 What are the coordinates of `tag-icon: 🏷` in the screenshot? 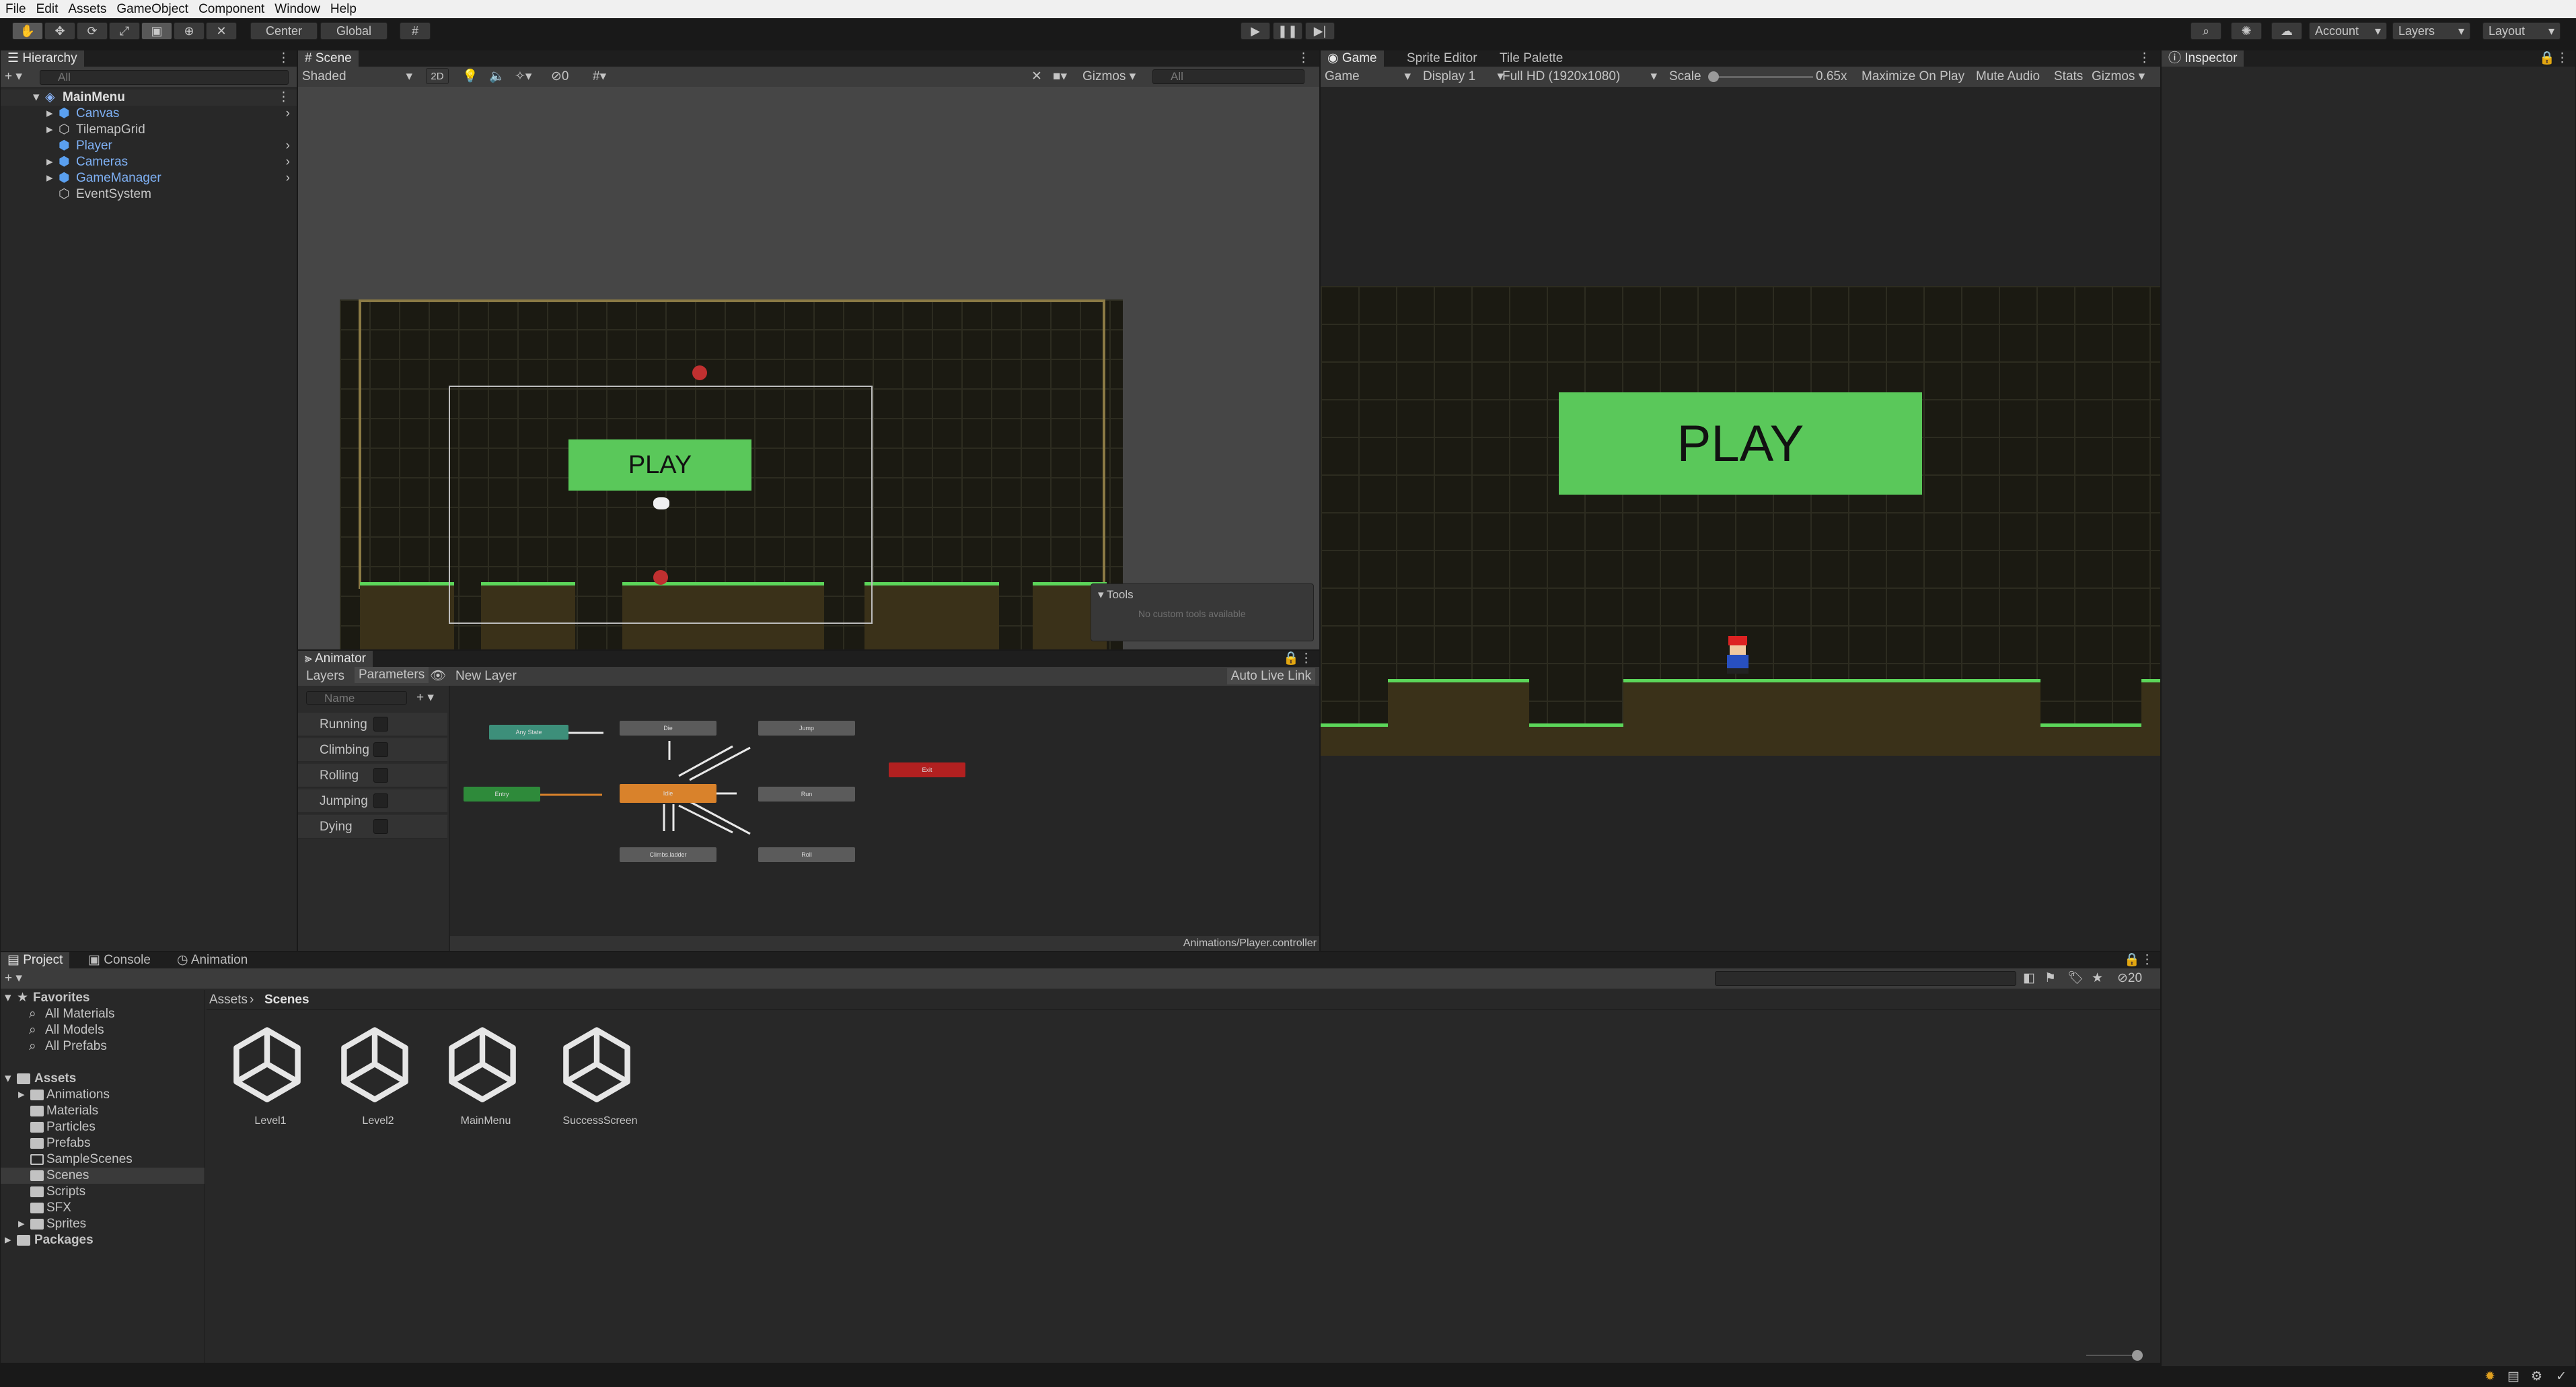 It's located at (2075, 978).